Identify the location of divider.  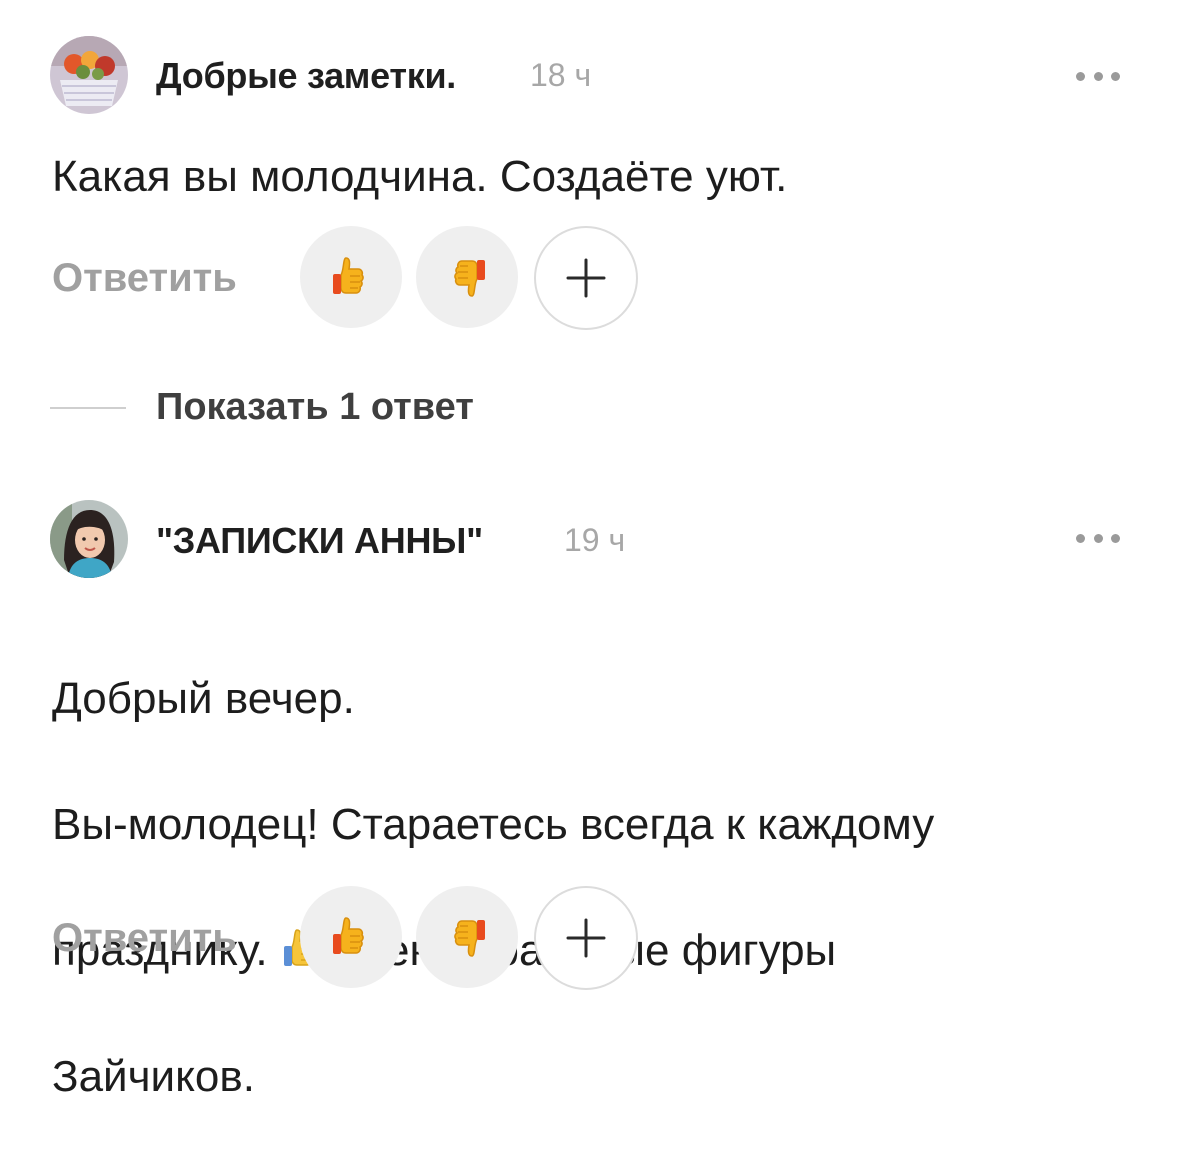
(88, 408).